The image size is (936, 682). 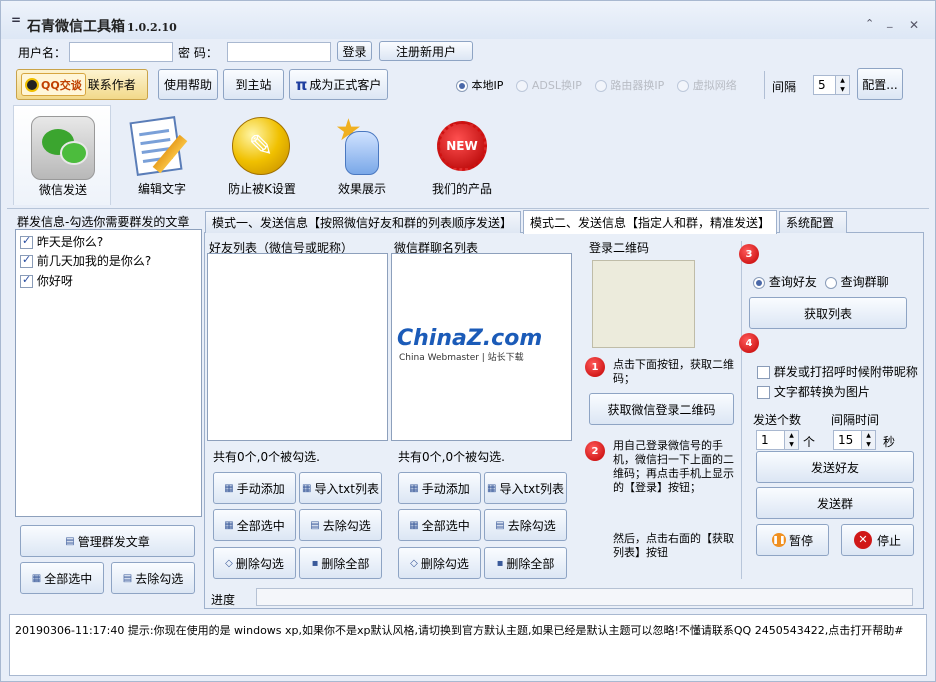 I want to click on groups-delete-checked-button: ◇ 删除勾选, so click(x=439, y=563).